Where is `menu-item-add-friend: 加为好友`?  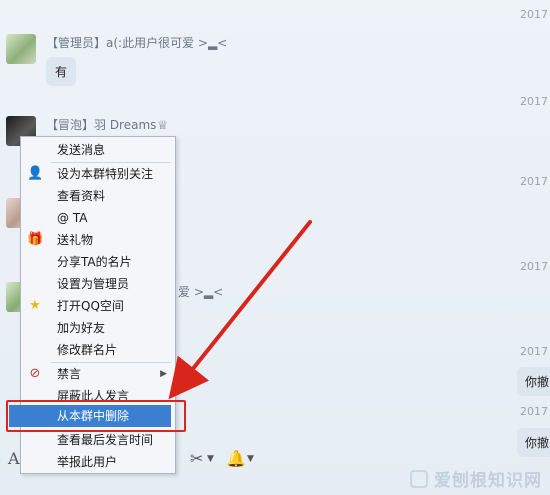 menu-item-add-friend: 加为好友 is located at coordinates (98, 328).